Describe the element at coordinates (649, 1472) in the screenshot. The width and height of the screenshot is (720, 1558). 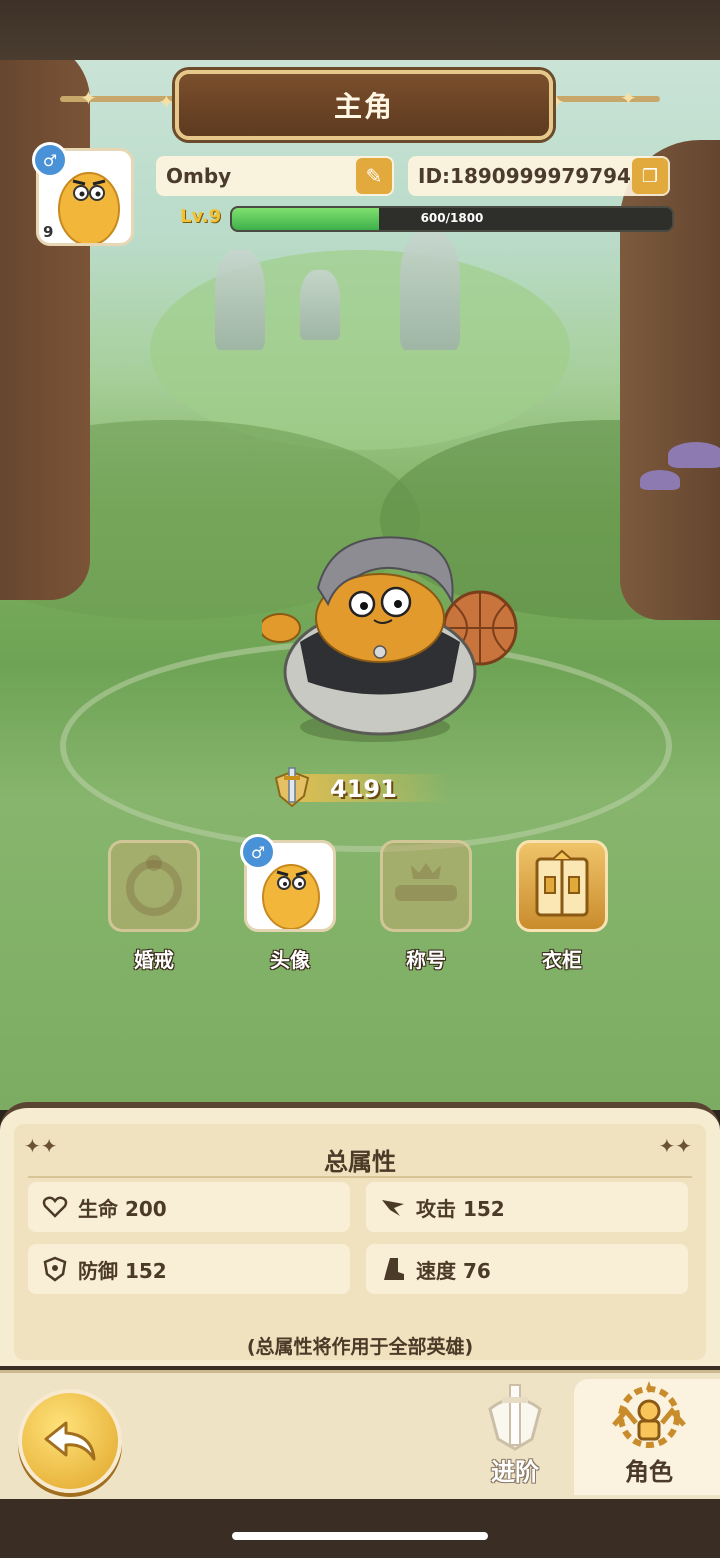
I see `tab-character-label: 角色` at that location.